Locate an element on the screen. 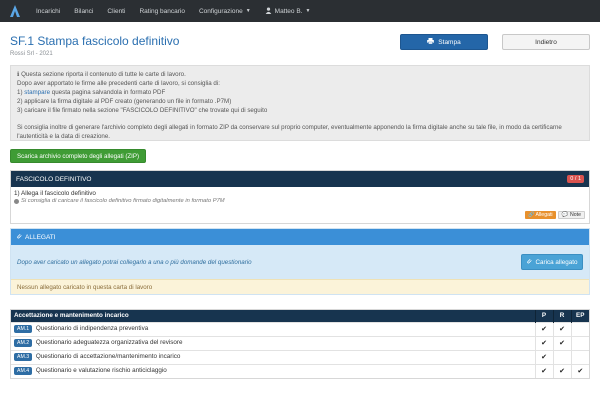 This screenshot has height=400, width=600. comment-icon: 💬 is located at coordinates (565, 215).